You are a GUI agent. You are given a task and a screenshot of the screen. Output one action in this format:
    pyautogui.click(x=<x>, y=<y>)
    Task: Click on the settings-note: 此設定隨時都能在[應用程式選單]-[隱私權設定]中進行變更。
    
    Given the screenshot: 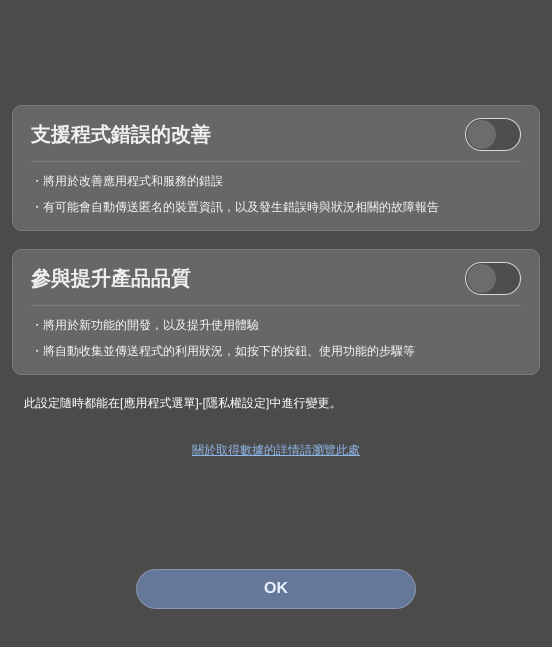 What is the action you would take?
    pyautogui.click(x=183, y=403)
    